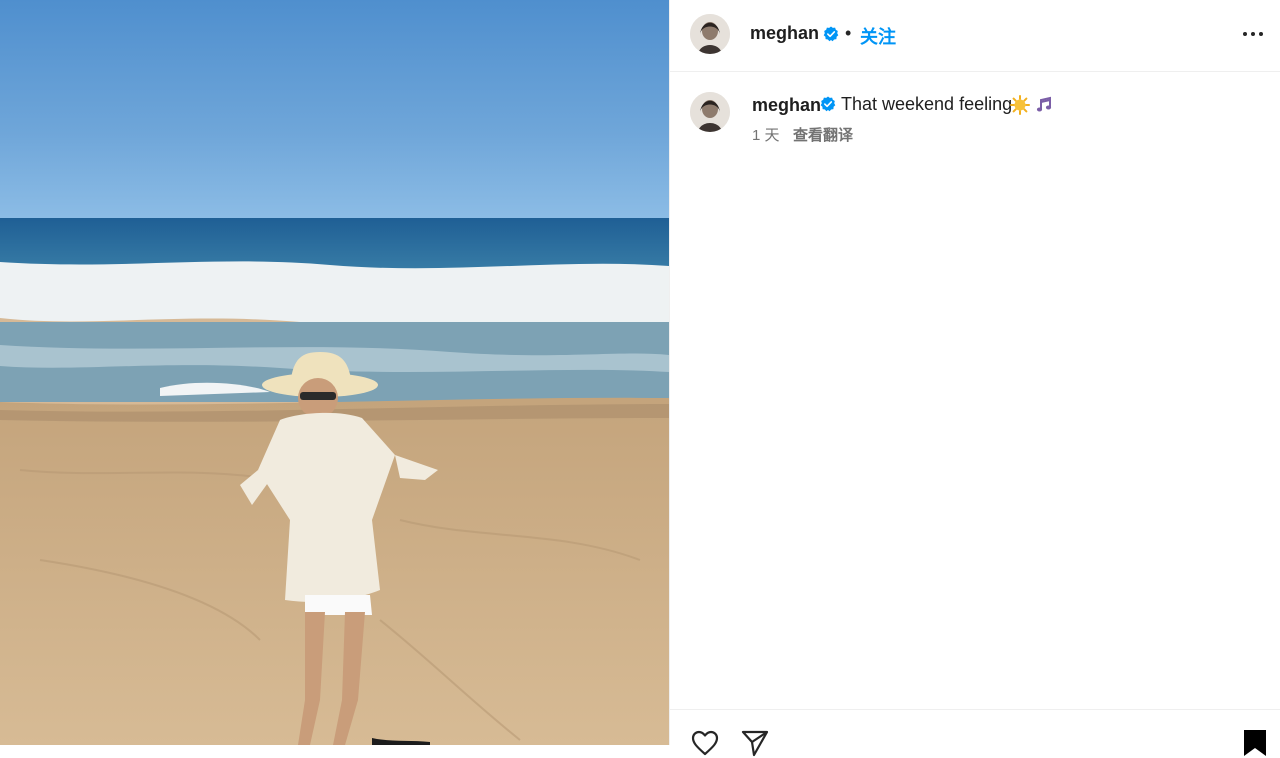 Image resolution: width=1280 pixels, height=758 pixels. I want to click on bookmark-icon, so click(1257, 743).